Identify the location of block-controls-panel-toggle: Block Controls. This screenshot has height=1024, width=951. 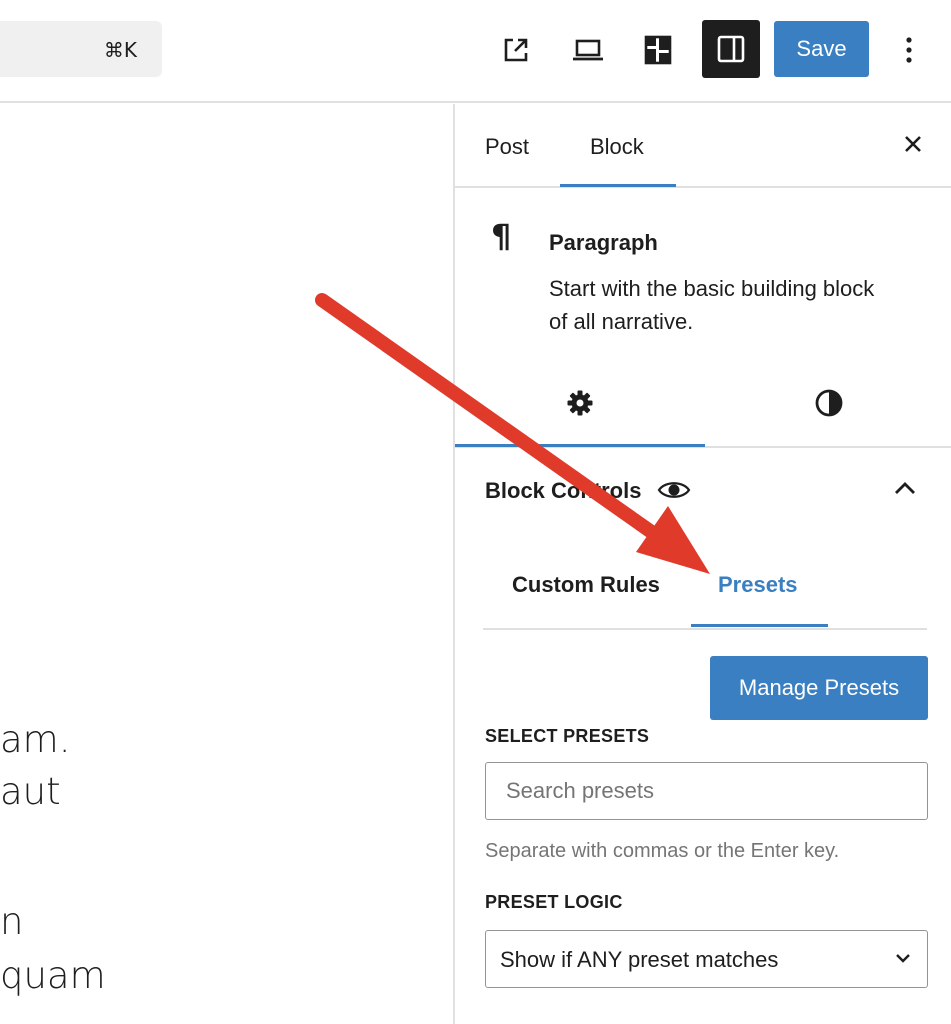
(705, 492).